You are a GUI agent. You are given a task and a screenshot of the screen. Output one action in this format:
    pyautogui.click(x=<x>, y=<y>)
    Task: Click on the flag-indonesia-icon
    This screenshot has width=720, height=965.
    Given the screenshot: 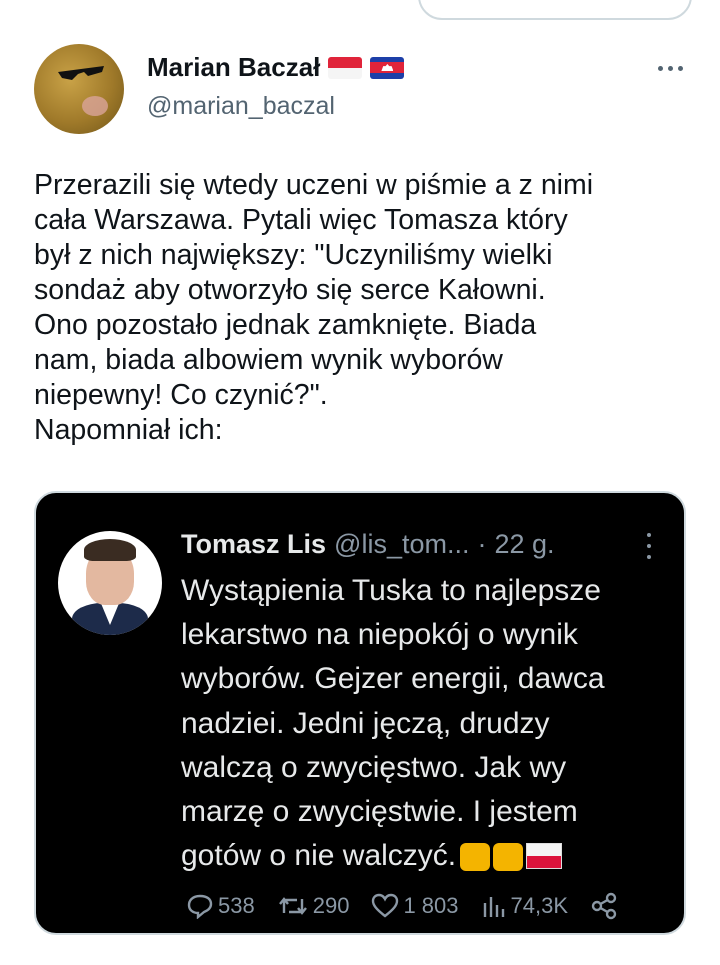 What is the action you would take?
    pyautogui.click(x=345, y=67)
    